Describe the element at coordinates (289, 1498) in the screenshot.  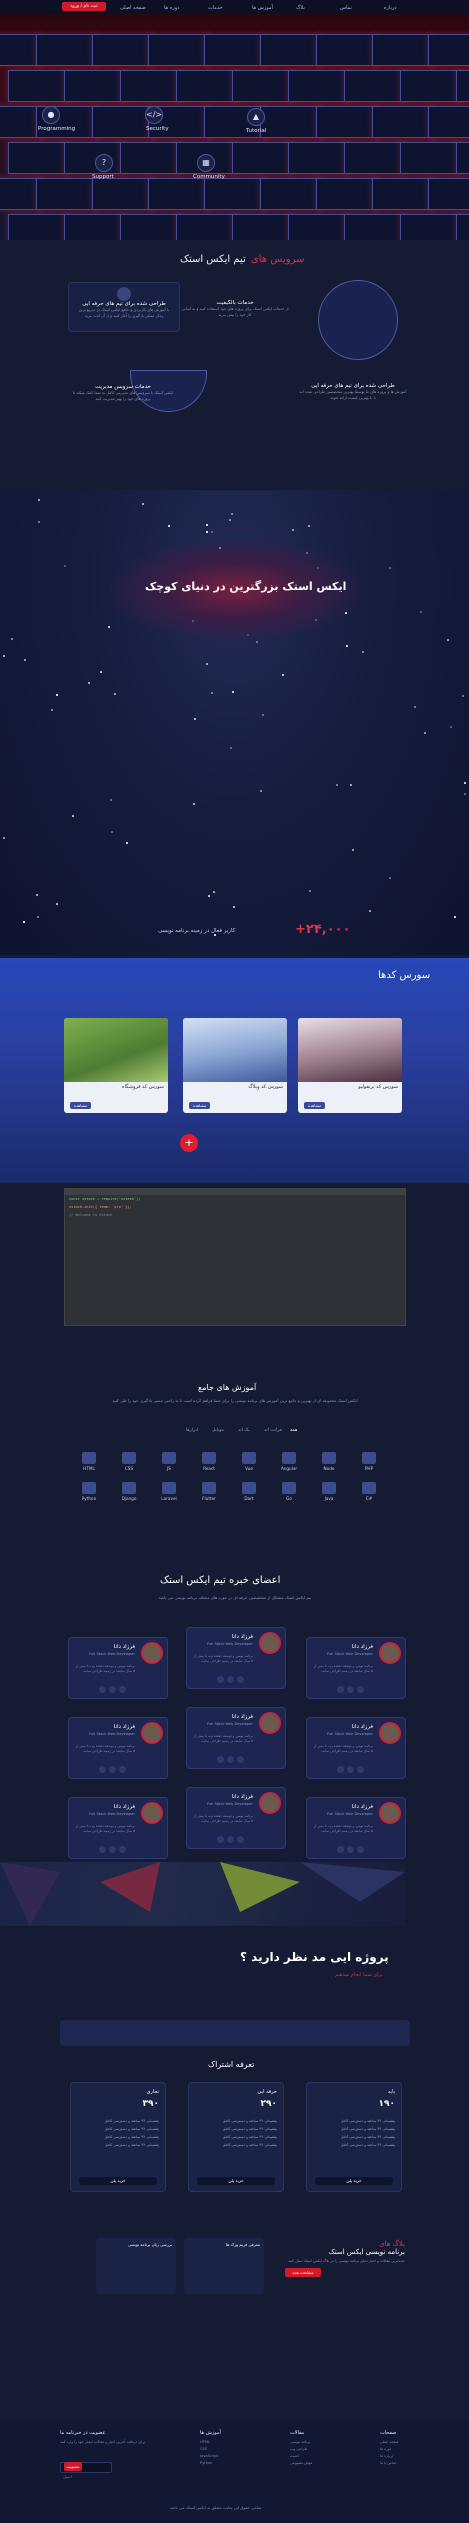
I see `course-item: Go` at that location.